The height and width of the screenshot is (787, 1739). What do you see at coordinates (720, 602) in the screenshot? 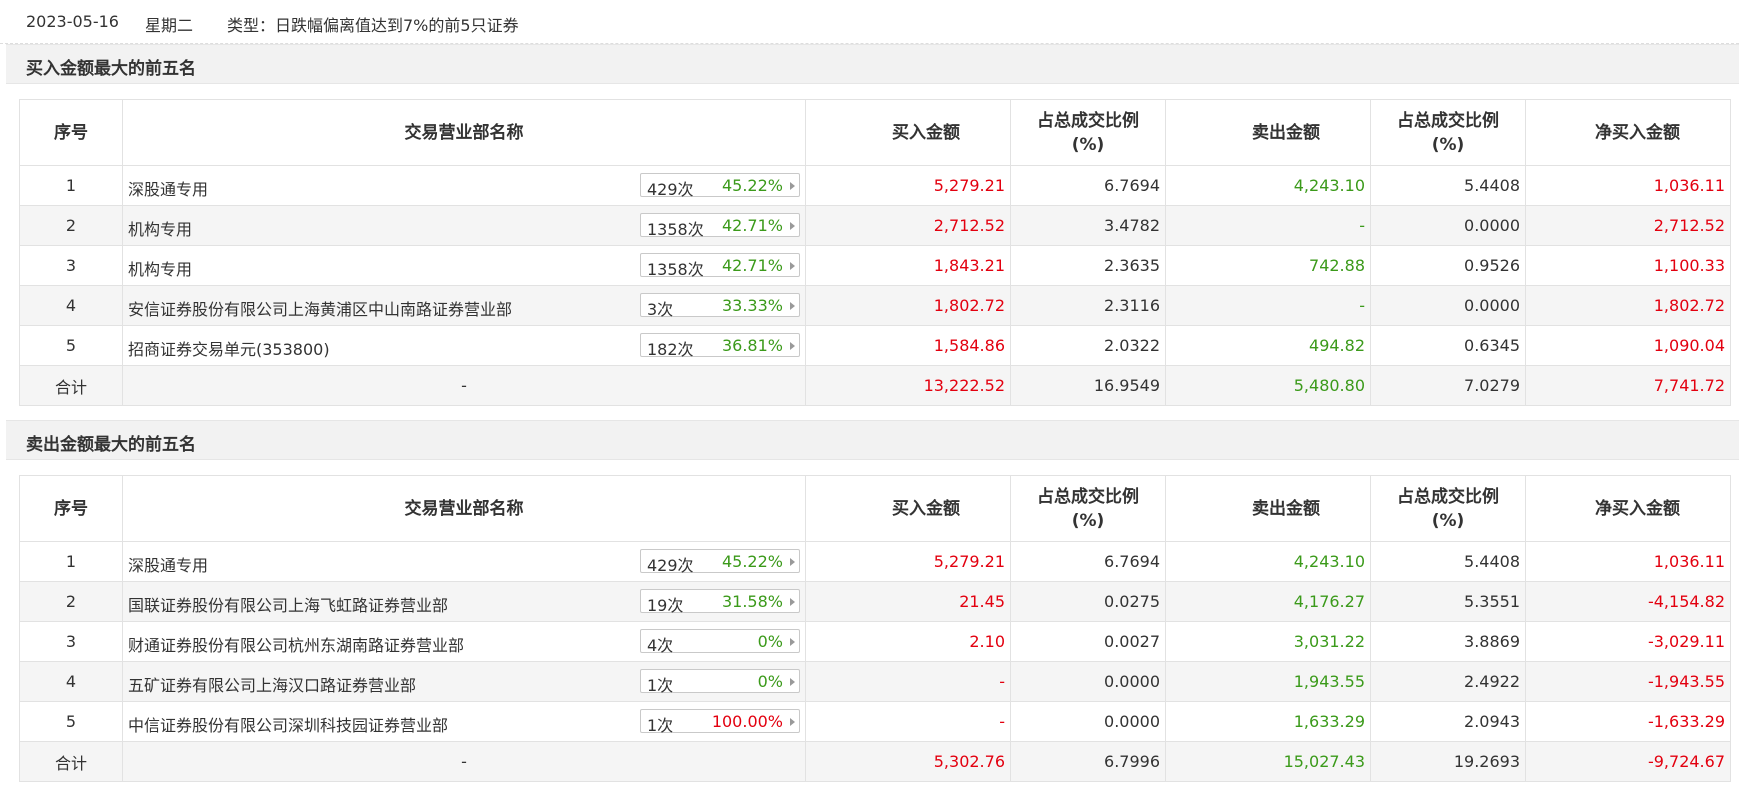
I see `branch-stats-badge: 19次 31.58%` at bounding box center [720, 602].